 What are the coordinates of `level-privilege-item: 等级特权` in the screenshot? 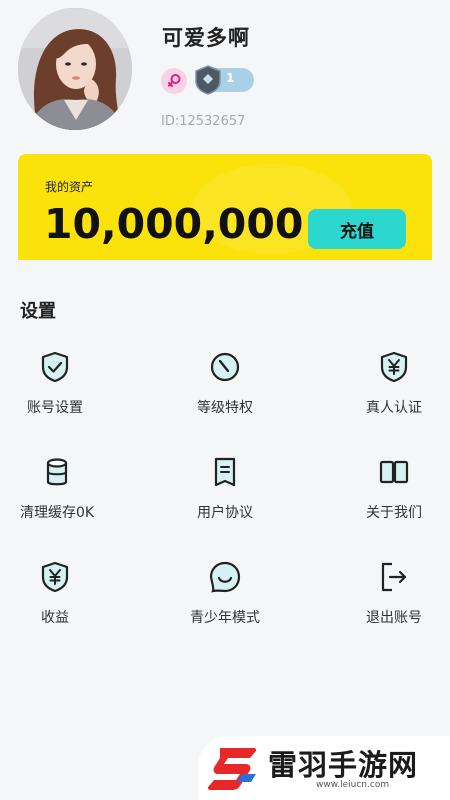 It's located at (225, 390).